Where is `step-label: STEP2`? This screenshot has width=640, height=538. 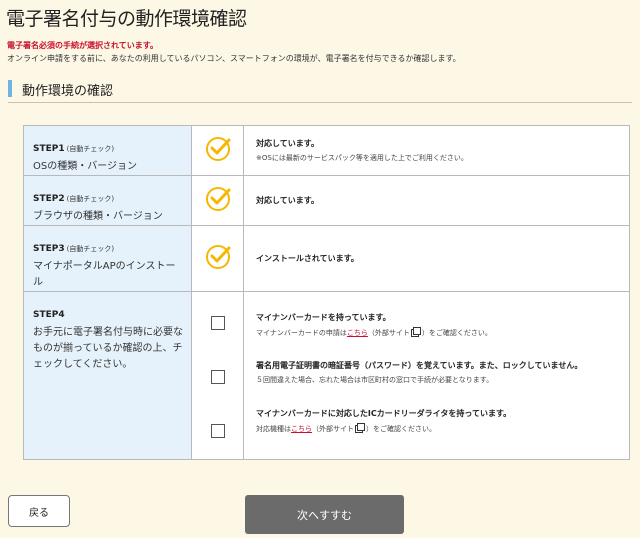
step-label: STEP2 is located at coordinates (49, 199).